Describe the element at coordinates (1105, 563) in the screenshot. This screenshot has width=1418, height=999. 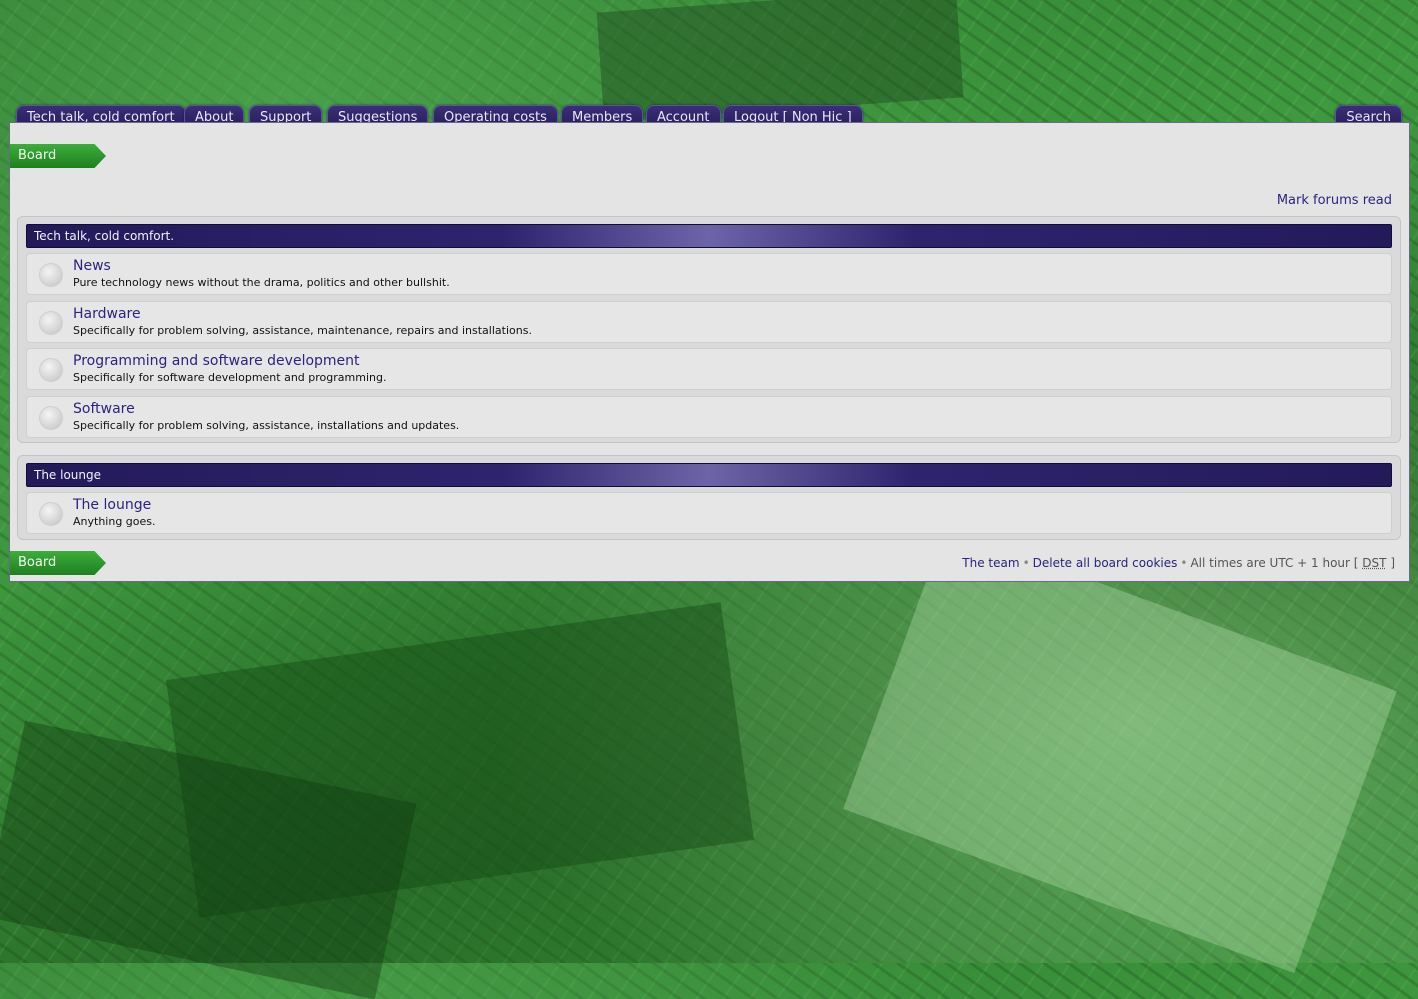
I see `delete-cookies-link: Delete all board cookies` at that location.